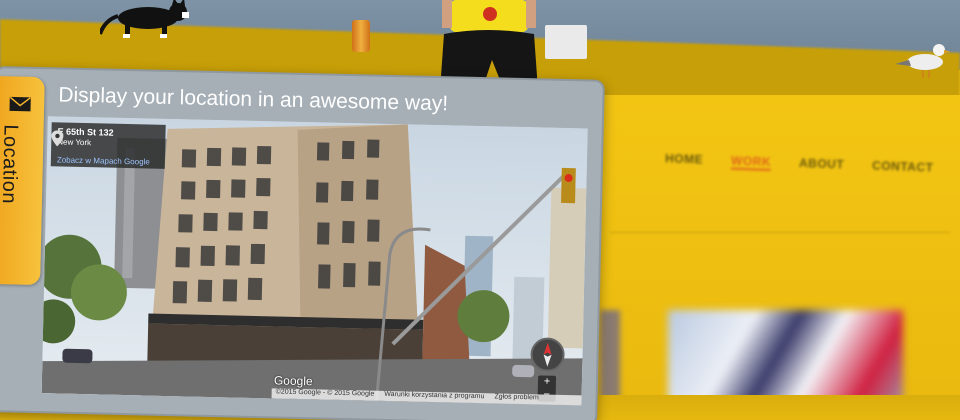 Image resolution: width=960 pixels, height=420 pixels. Describe the element at coordinates (566, 42) in the screenshot. I see `laptop-illustration` at that location.